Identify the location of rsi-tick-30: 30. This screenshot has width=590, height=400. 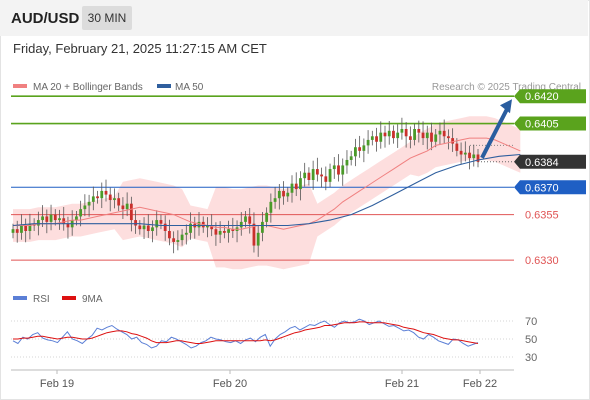
(531, 358).